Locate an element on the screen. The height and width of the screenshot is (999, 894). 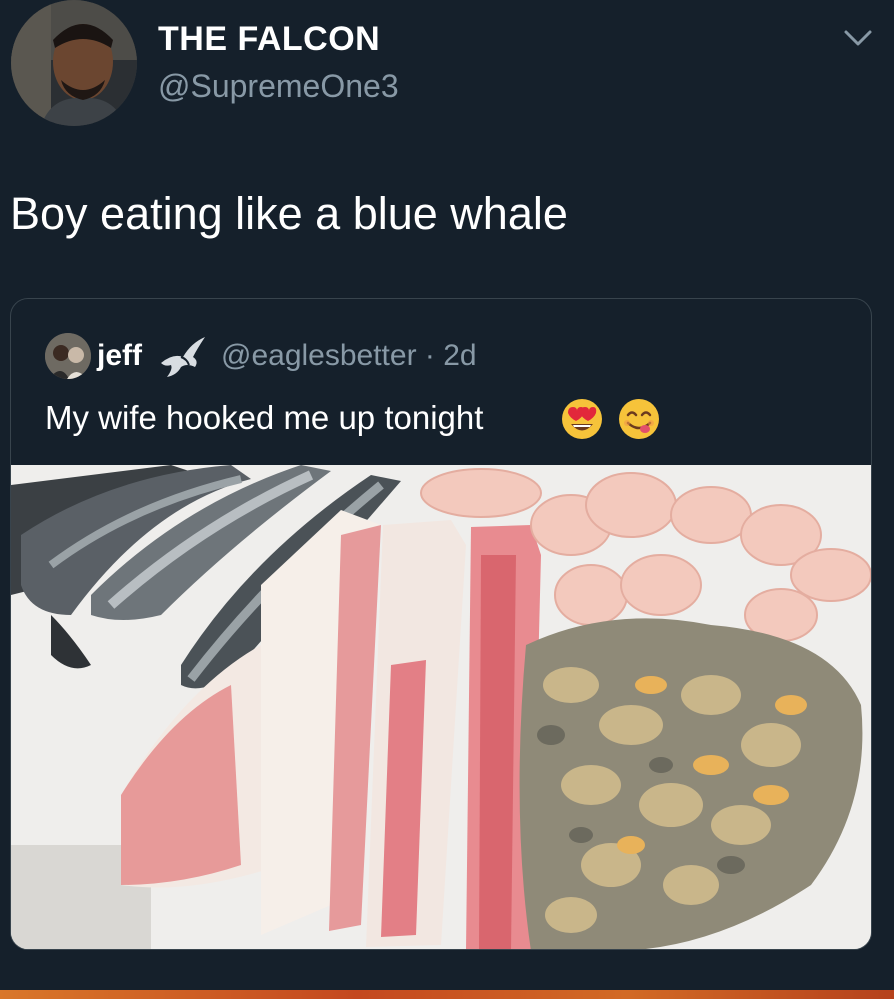
quoted-author-avatar is located at coordinates (68, 356).